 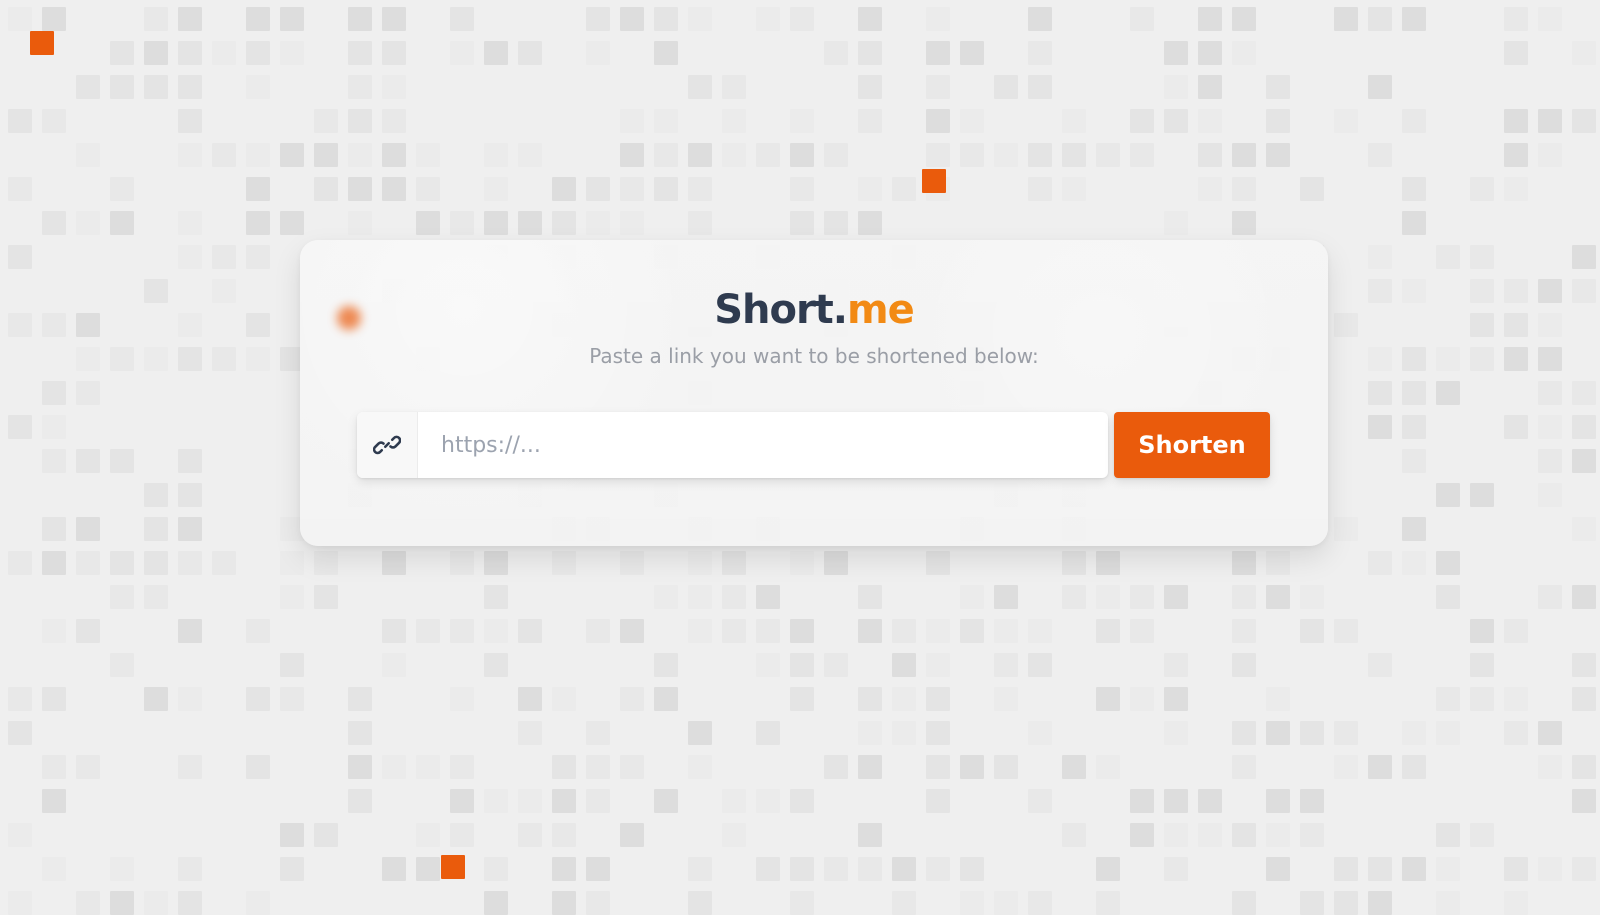 What do you see at coordinates (1192, 445) in the screenshot?
I see `shorten-button: Shorten` at bounding box center [1192, 445].